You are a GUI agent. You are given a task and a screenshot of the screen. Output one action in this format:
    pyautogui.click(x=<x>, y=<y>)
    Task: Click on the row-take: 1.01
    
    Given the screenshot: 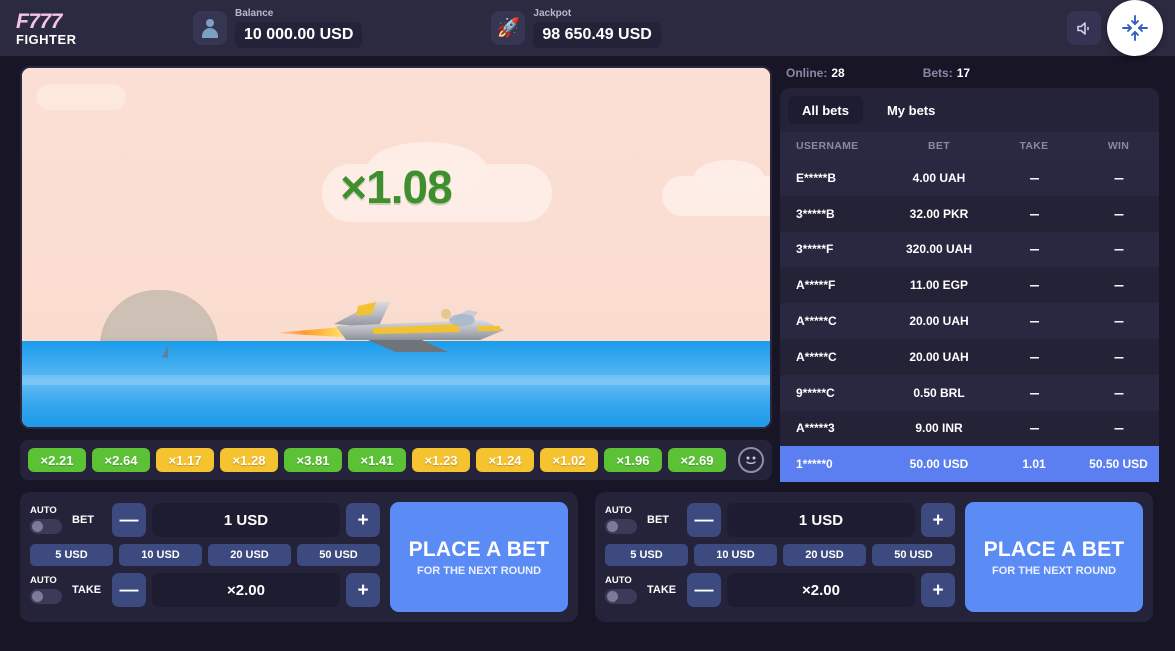 What is the action you would take?
    pyautogui.click(x=1034, y=464)
    